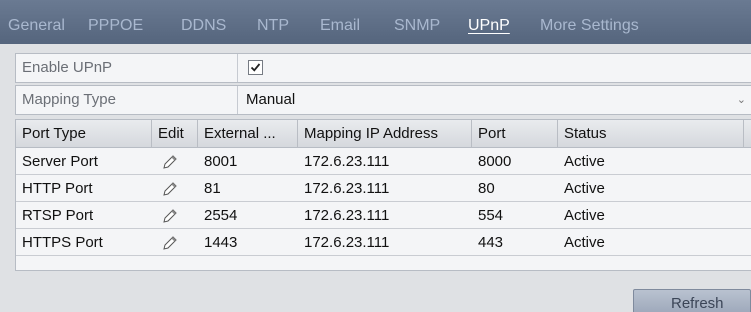 This screenshot has width=751, height=312. I want to click on col-edit: Edit, so click(175, 134).